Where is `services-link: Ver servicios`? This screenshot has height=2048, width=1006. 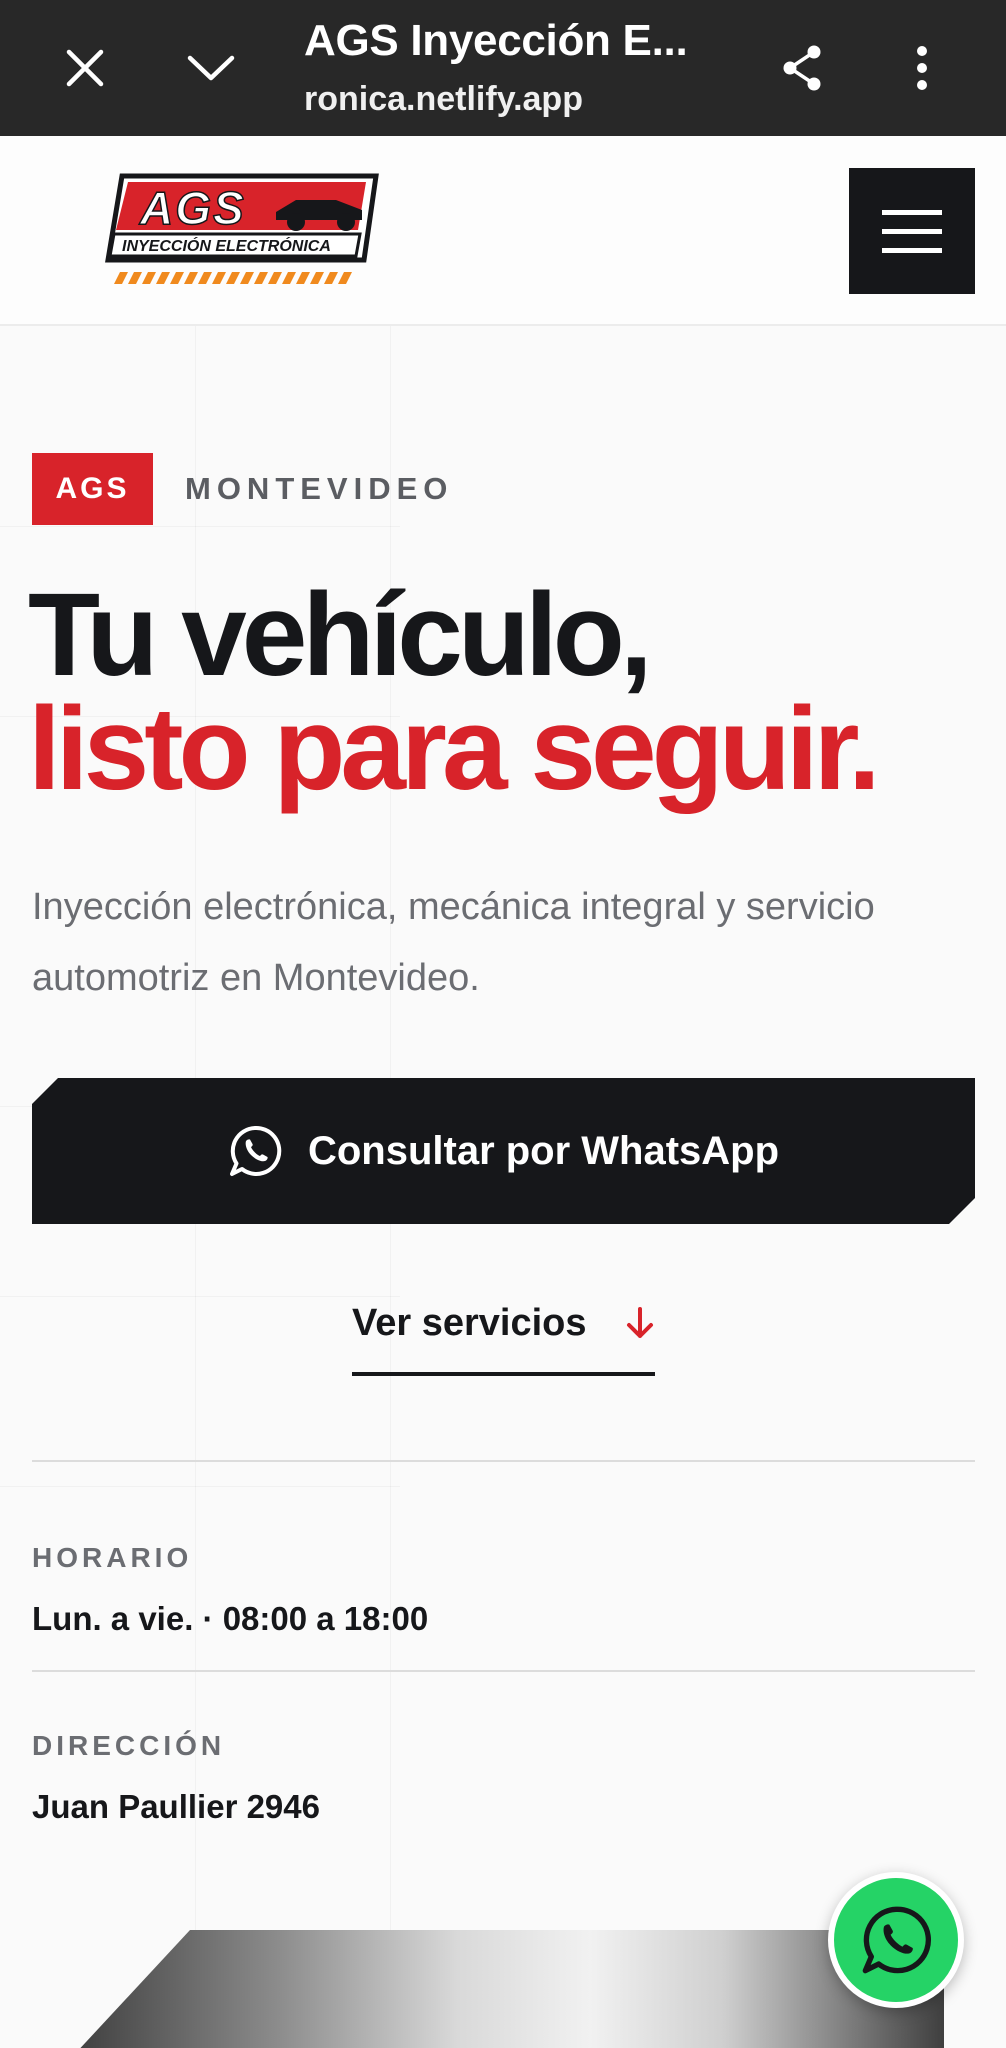 services-link: Ver servicios is located at coordinates (503, 1323).